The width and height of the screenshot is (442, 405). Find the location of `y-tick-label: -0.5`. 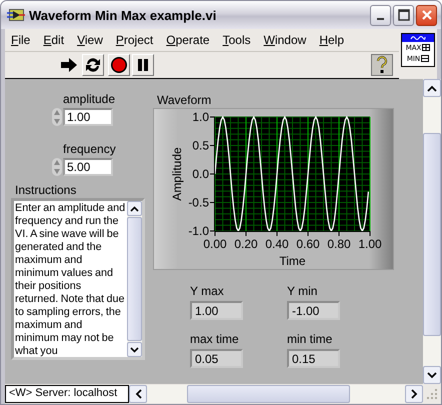

y-tick-label: -0.5 is located at coordinates (198, 203).